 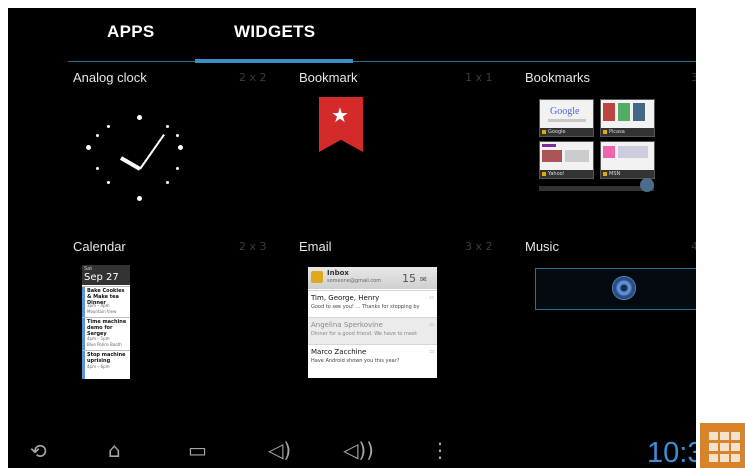 I want to click on volume-down-icon: ◁), so click(x=279, y=450).